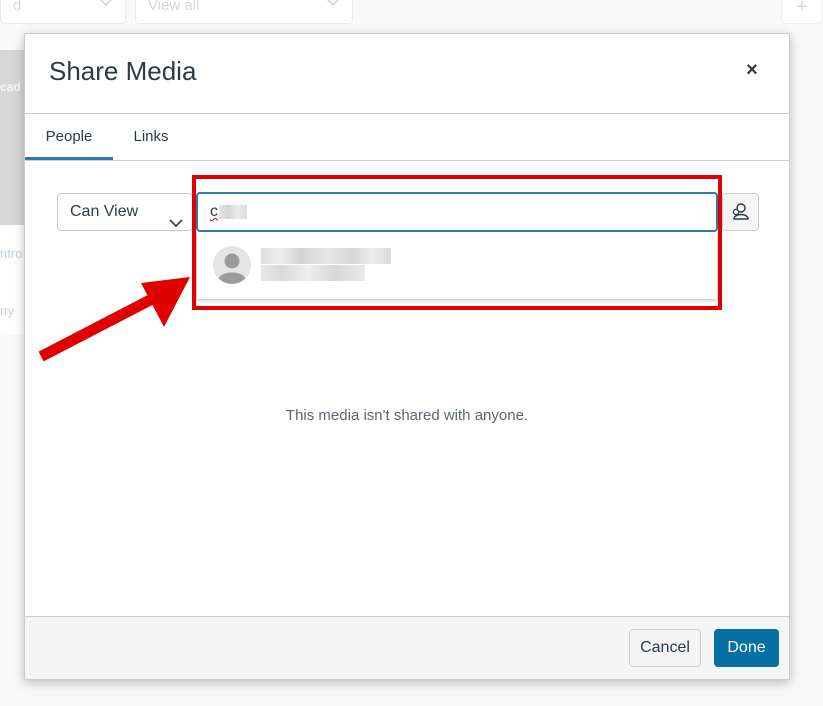 This screenshot has height=706, width=823. What do you see at coordinates (407, 137) in the screenshot?
I see `tab-list: People Links` at bounding box center [407, 137].